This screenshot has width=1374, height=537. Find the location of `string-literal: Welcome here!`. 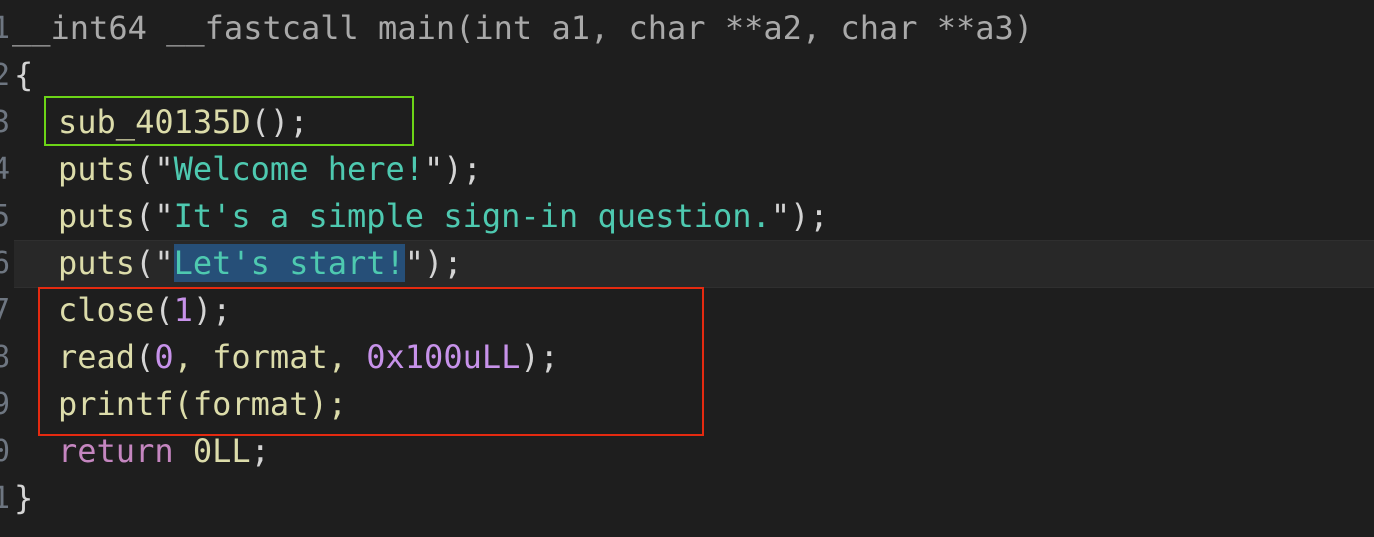

string-literal: Welcome here! is located at coordinates (299, 169).